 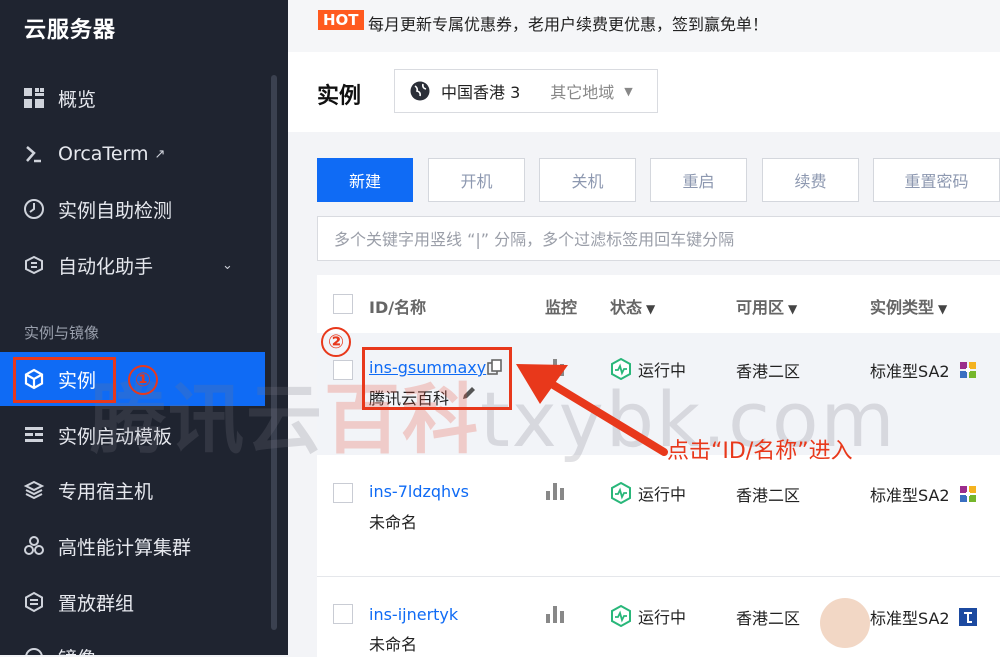 What do you see at coordinates (34, 602) in the screenshot?
I see `placement-icon` at bounding box center [34, 602].